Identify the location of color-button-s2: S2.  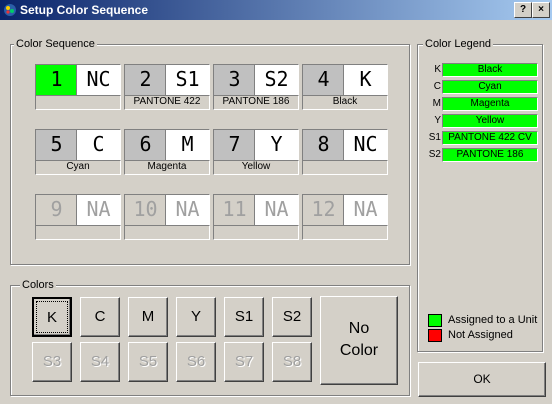
(292, 317).